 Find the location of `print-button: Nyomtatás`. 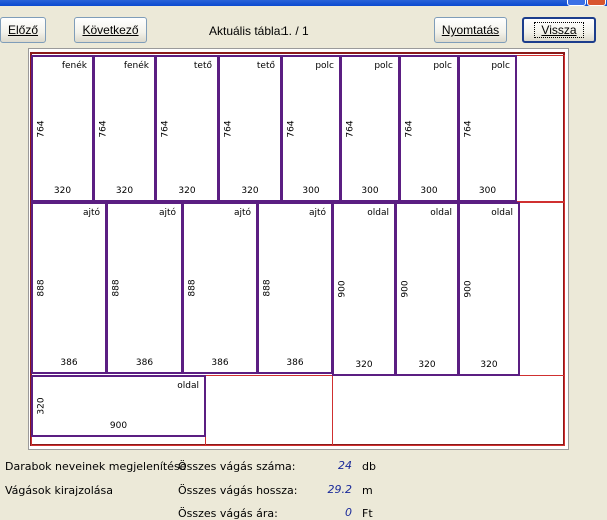

print-button: Nyomtatás is located at coordinates (470, 30).